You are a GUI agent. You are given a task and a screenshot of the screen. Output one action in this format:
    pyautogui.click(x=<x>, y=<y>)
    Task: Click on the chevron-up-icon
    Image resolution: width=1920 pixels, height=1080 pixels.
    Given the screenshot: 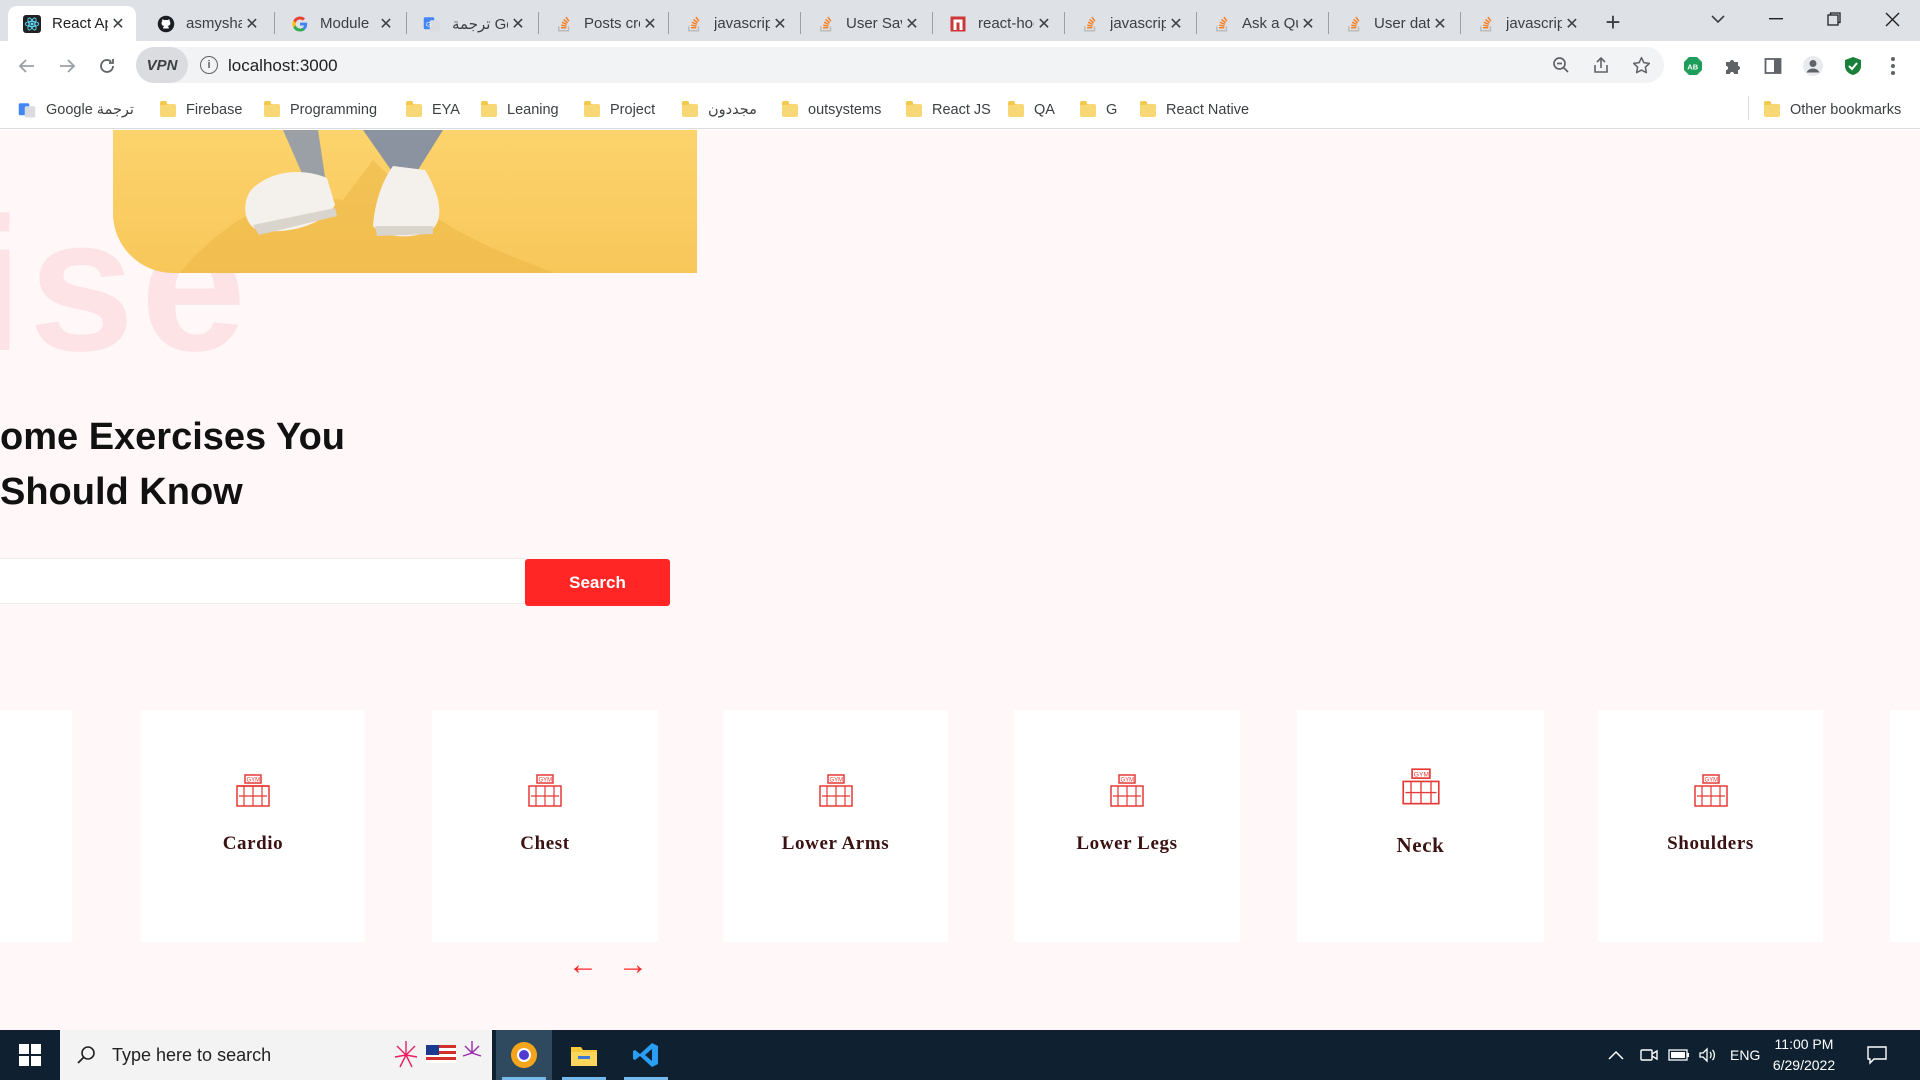 What is the action you would take?
    pyautogui.click(x=1616, y=1055)
    